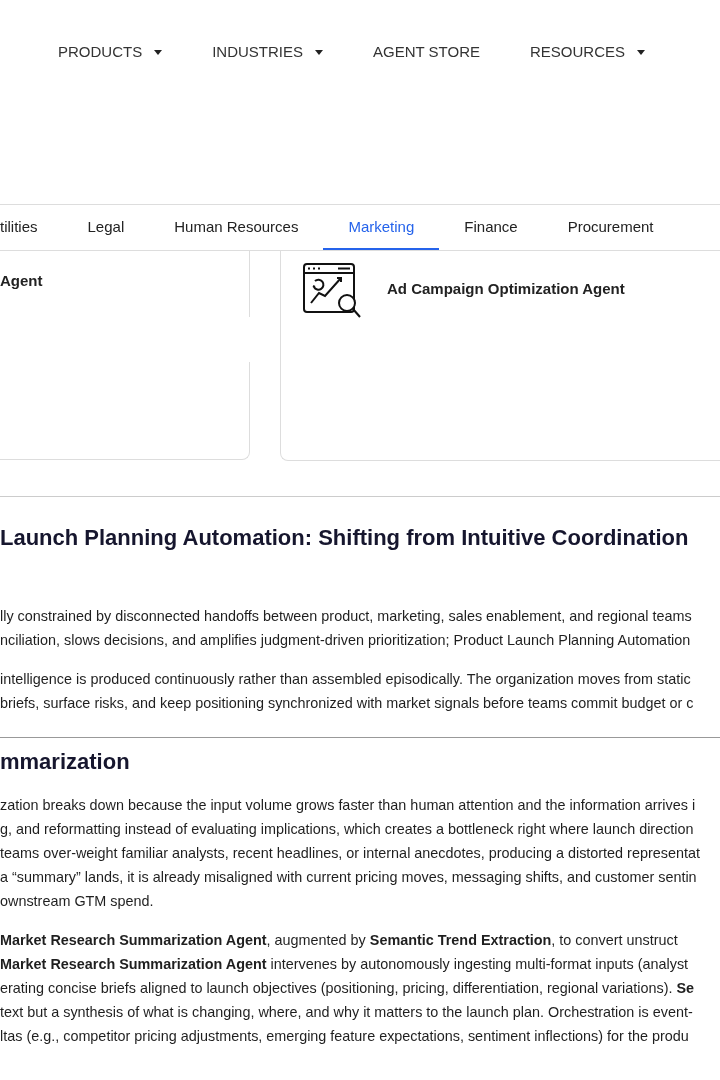 The image size is (720, 1080). I want to click on nav-link: INDUSTRIES, so click(267, 52).